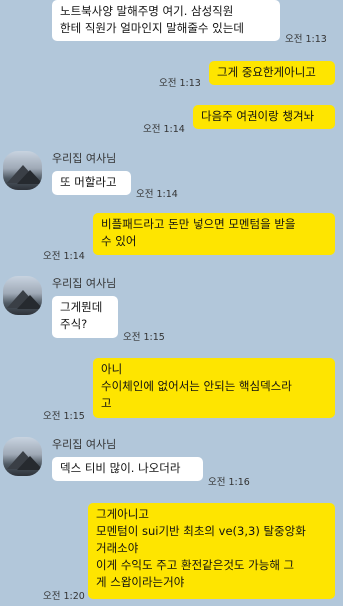 The height and width of the screenshot is (606, 343). I want to click on message-time: 오전 1:16, so click(229, 482).